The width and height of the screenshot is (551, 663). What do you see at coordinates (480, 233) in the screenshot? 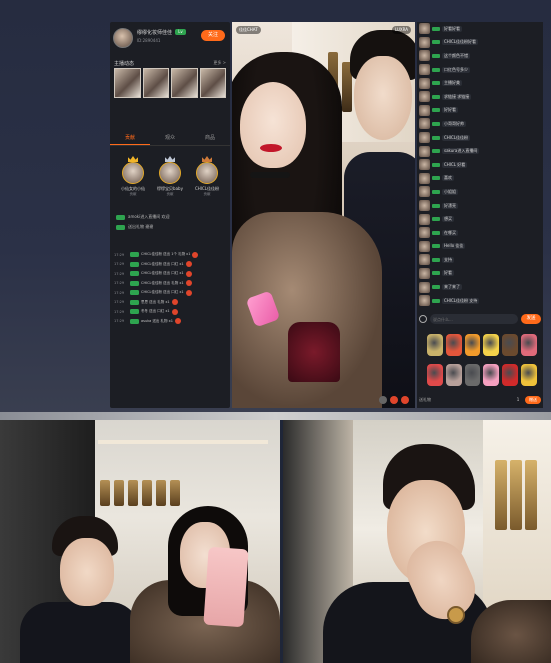
I see `chat-message: 在哪买` at bounding box center [480, 233].